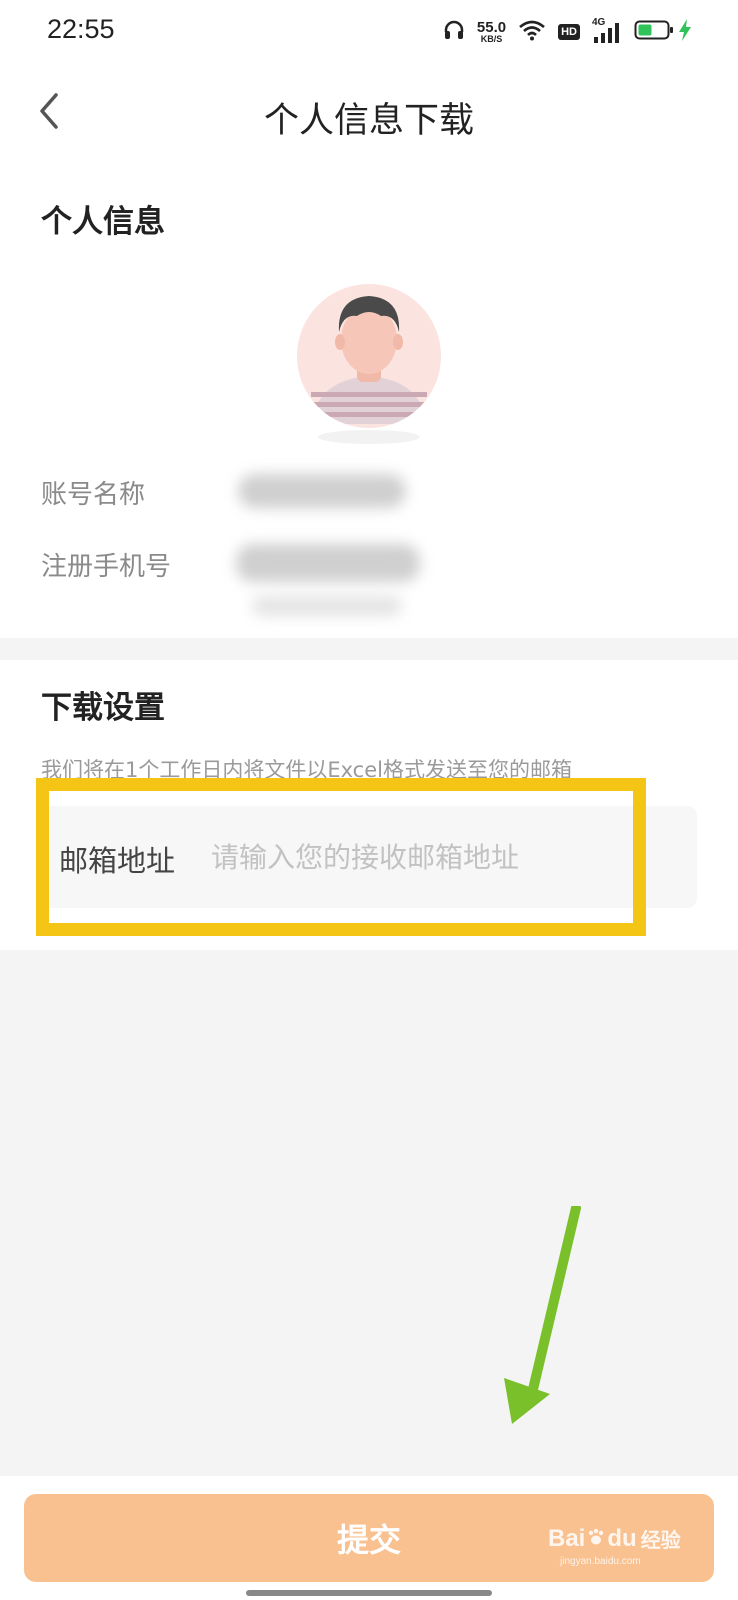  What do you see at coordinates (81, 29) in the screenshot?
I see `status-time: 22:55` at bounding box center [81, 29].